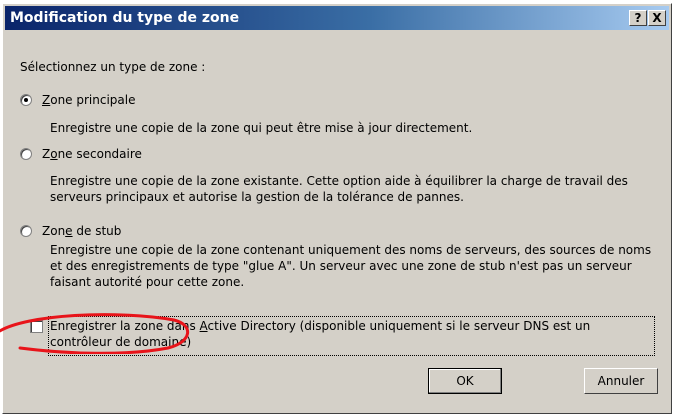 The image size is (674, 416). Describe the element at coordinates (81, 231) in the screenshot. I see `radio-label-zone-stub: Zone de stub` at that location.